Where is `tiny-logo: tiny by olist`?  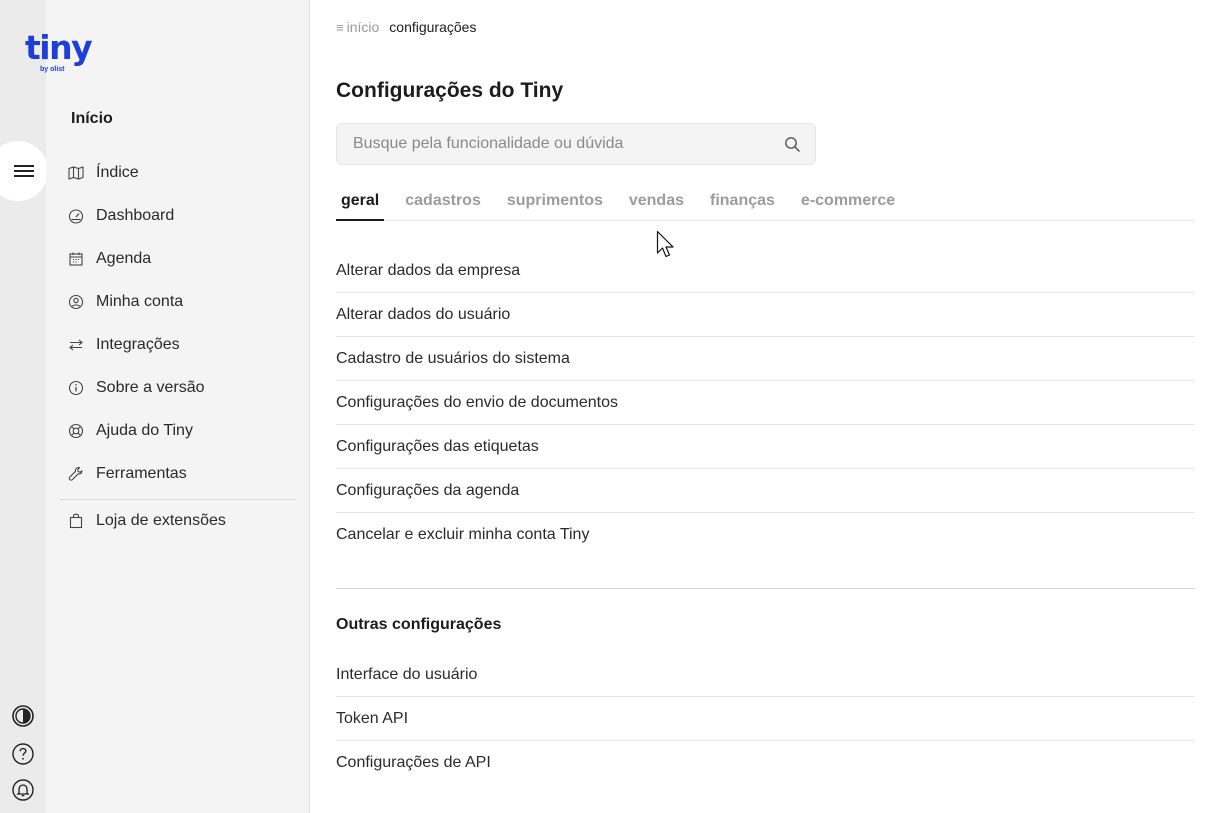
tiny-logo: tiny by olist is located at coordinates (60, 54).